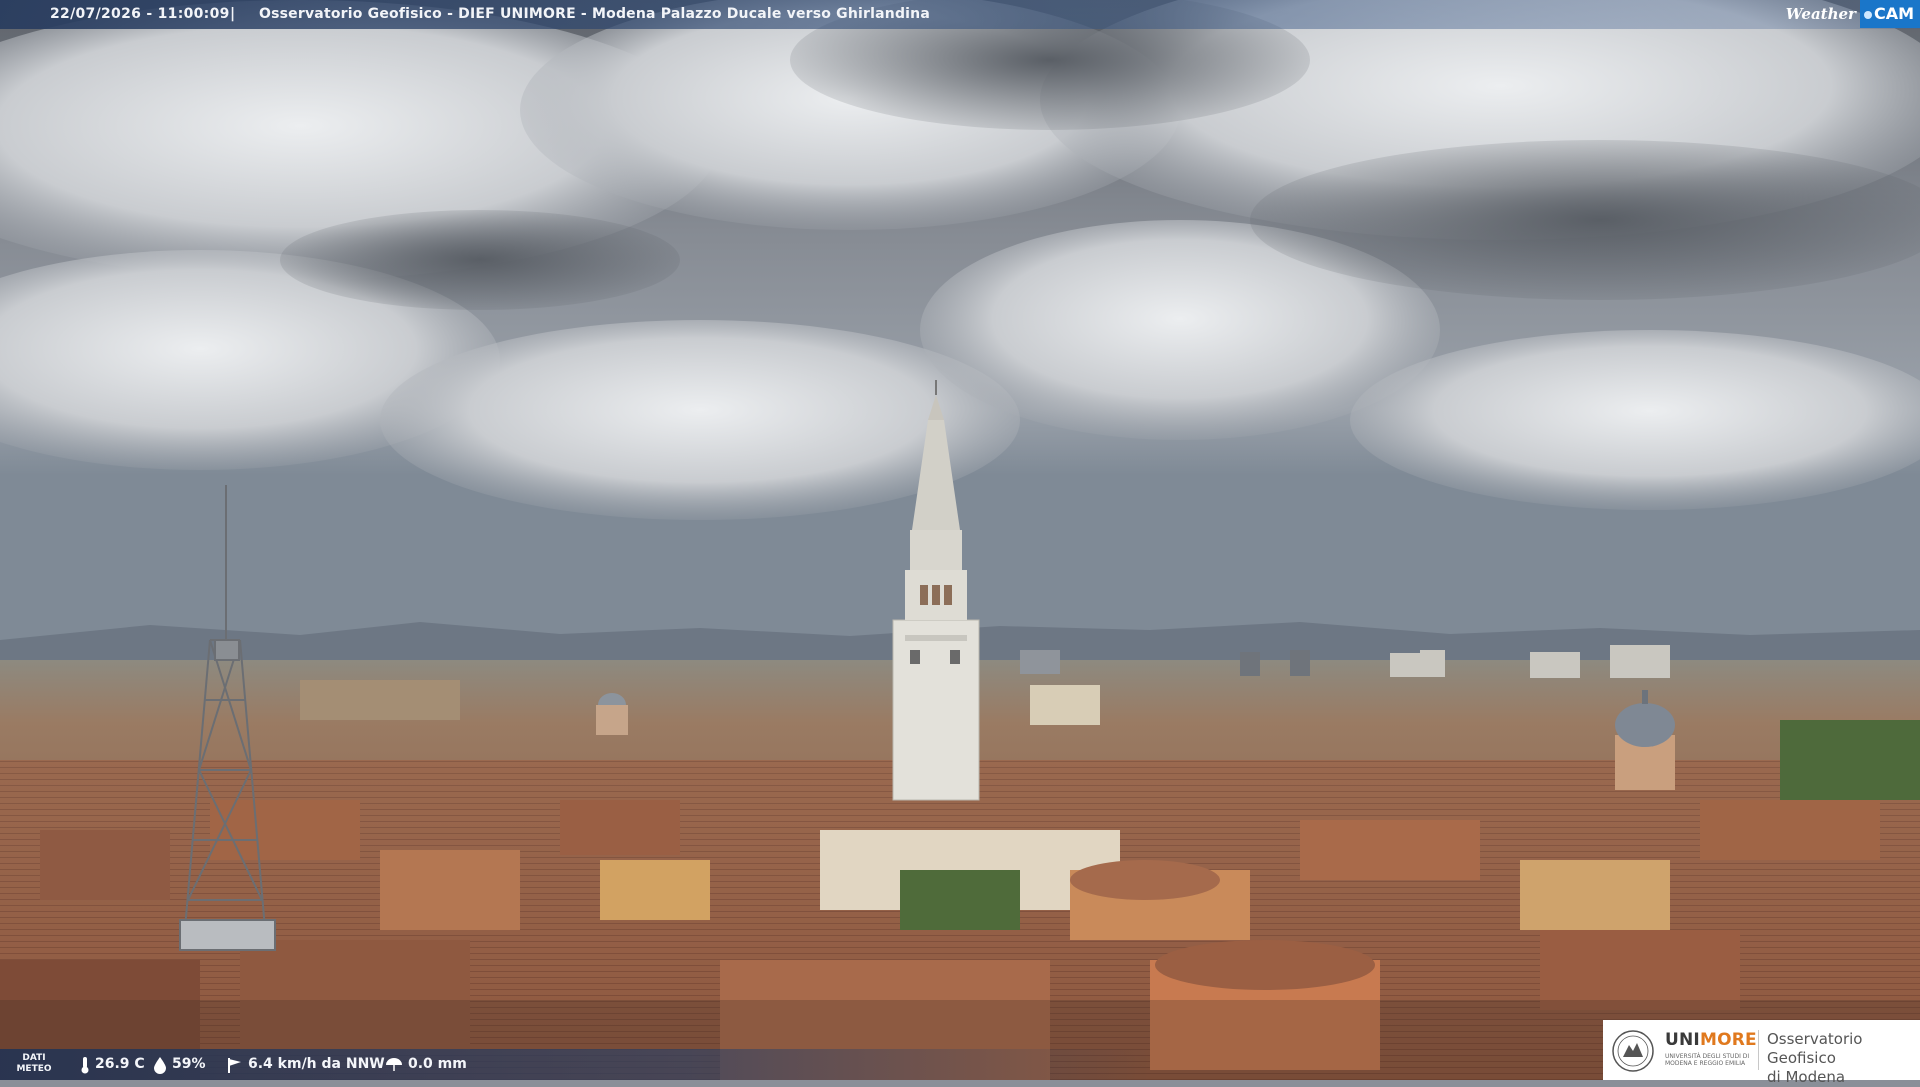 The height and width of the screenshot is (1087, 1920). I want to click on temperature-reading: 26.9 C, so click(112, 1064).